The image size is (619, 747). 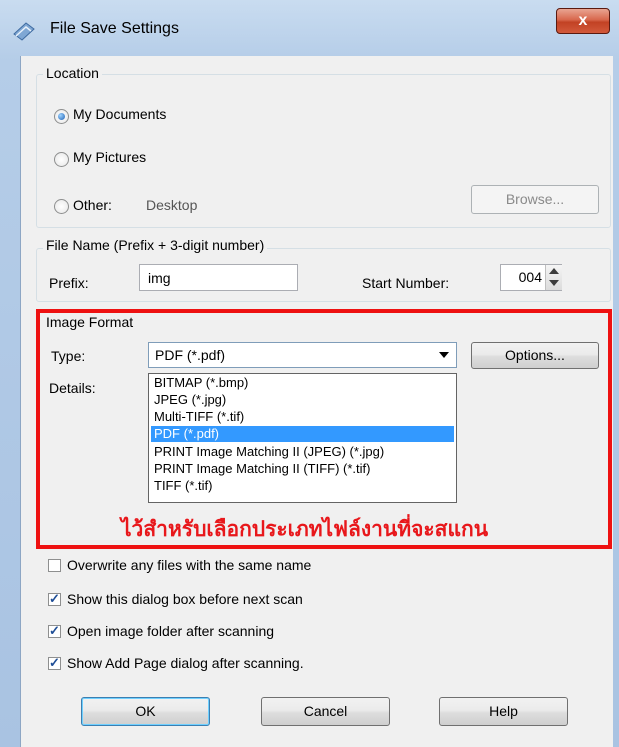 What do you see at coordinates (61, 159) in the screenshot?
I see `radio-my-pictures` at bounding box center [61, 159].